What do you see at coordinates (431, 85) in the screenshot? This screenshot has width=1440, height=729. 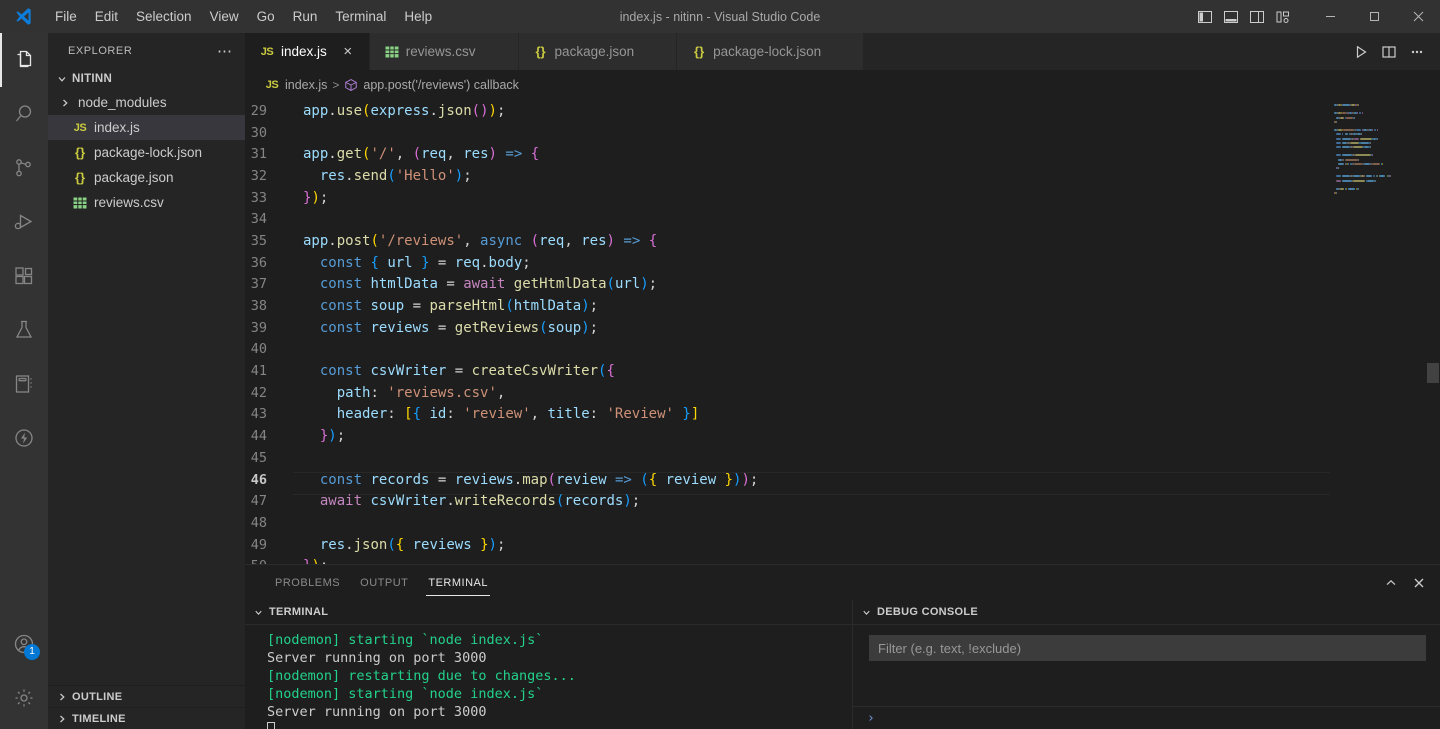 I see `breadcrumb-symbol: app.post('/reviews') callback` at bounding box center [431, 85].